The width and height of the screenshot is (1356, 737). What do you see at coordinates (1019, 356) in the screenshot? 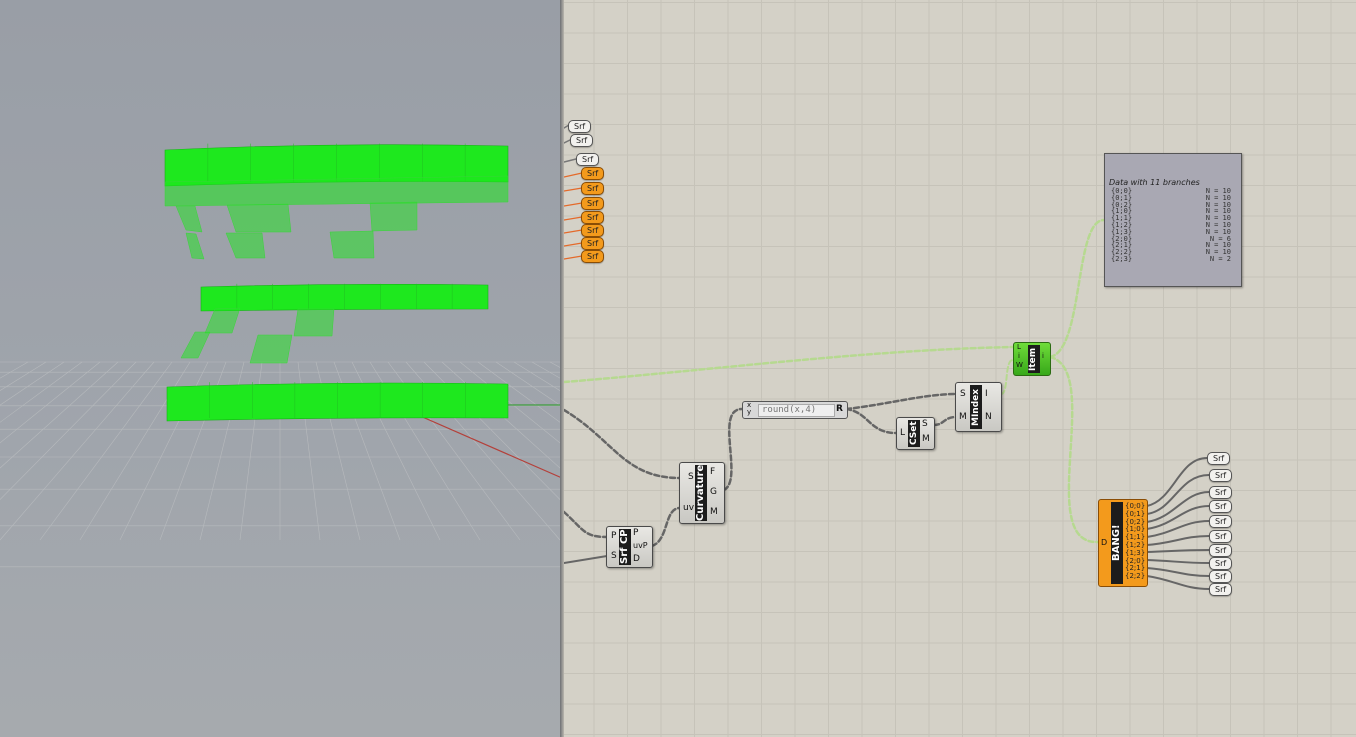
I see `item-input-i: i` at bounding box center [1019, 356].